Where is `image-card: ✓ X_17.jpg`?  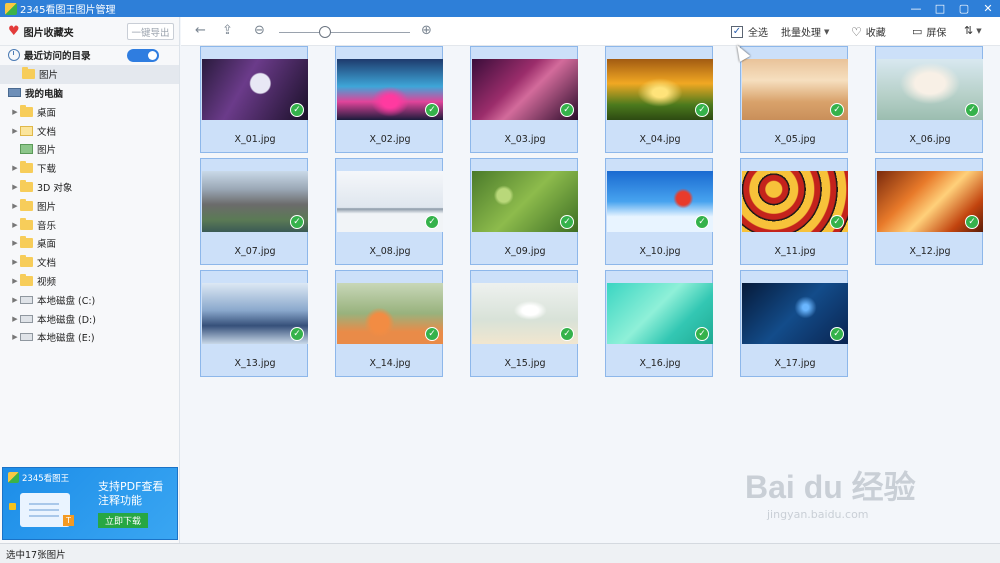 image-card: ✓ X_17.jpg is located at coordinates (794, 323).